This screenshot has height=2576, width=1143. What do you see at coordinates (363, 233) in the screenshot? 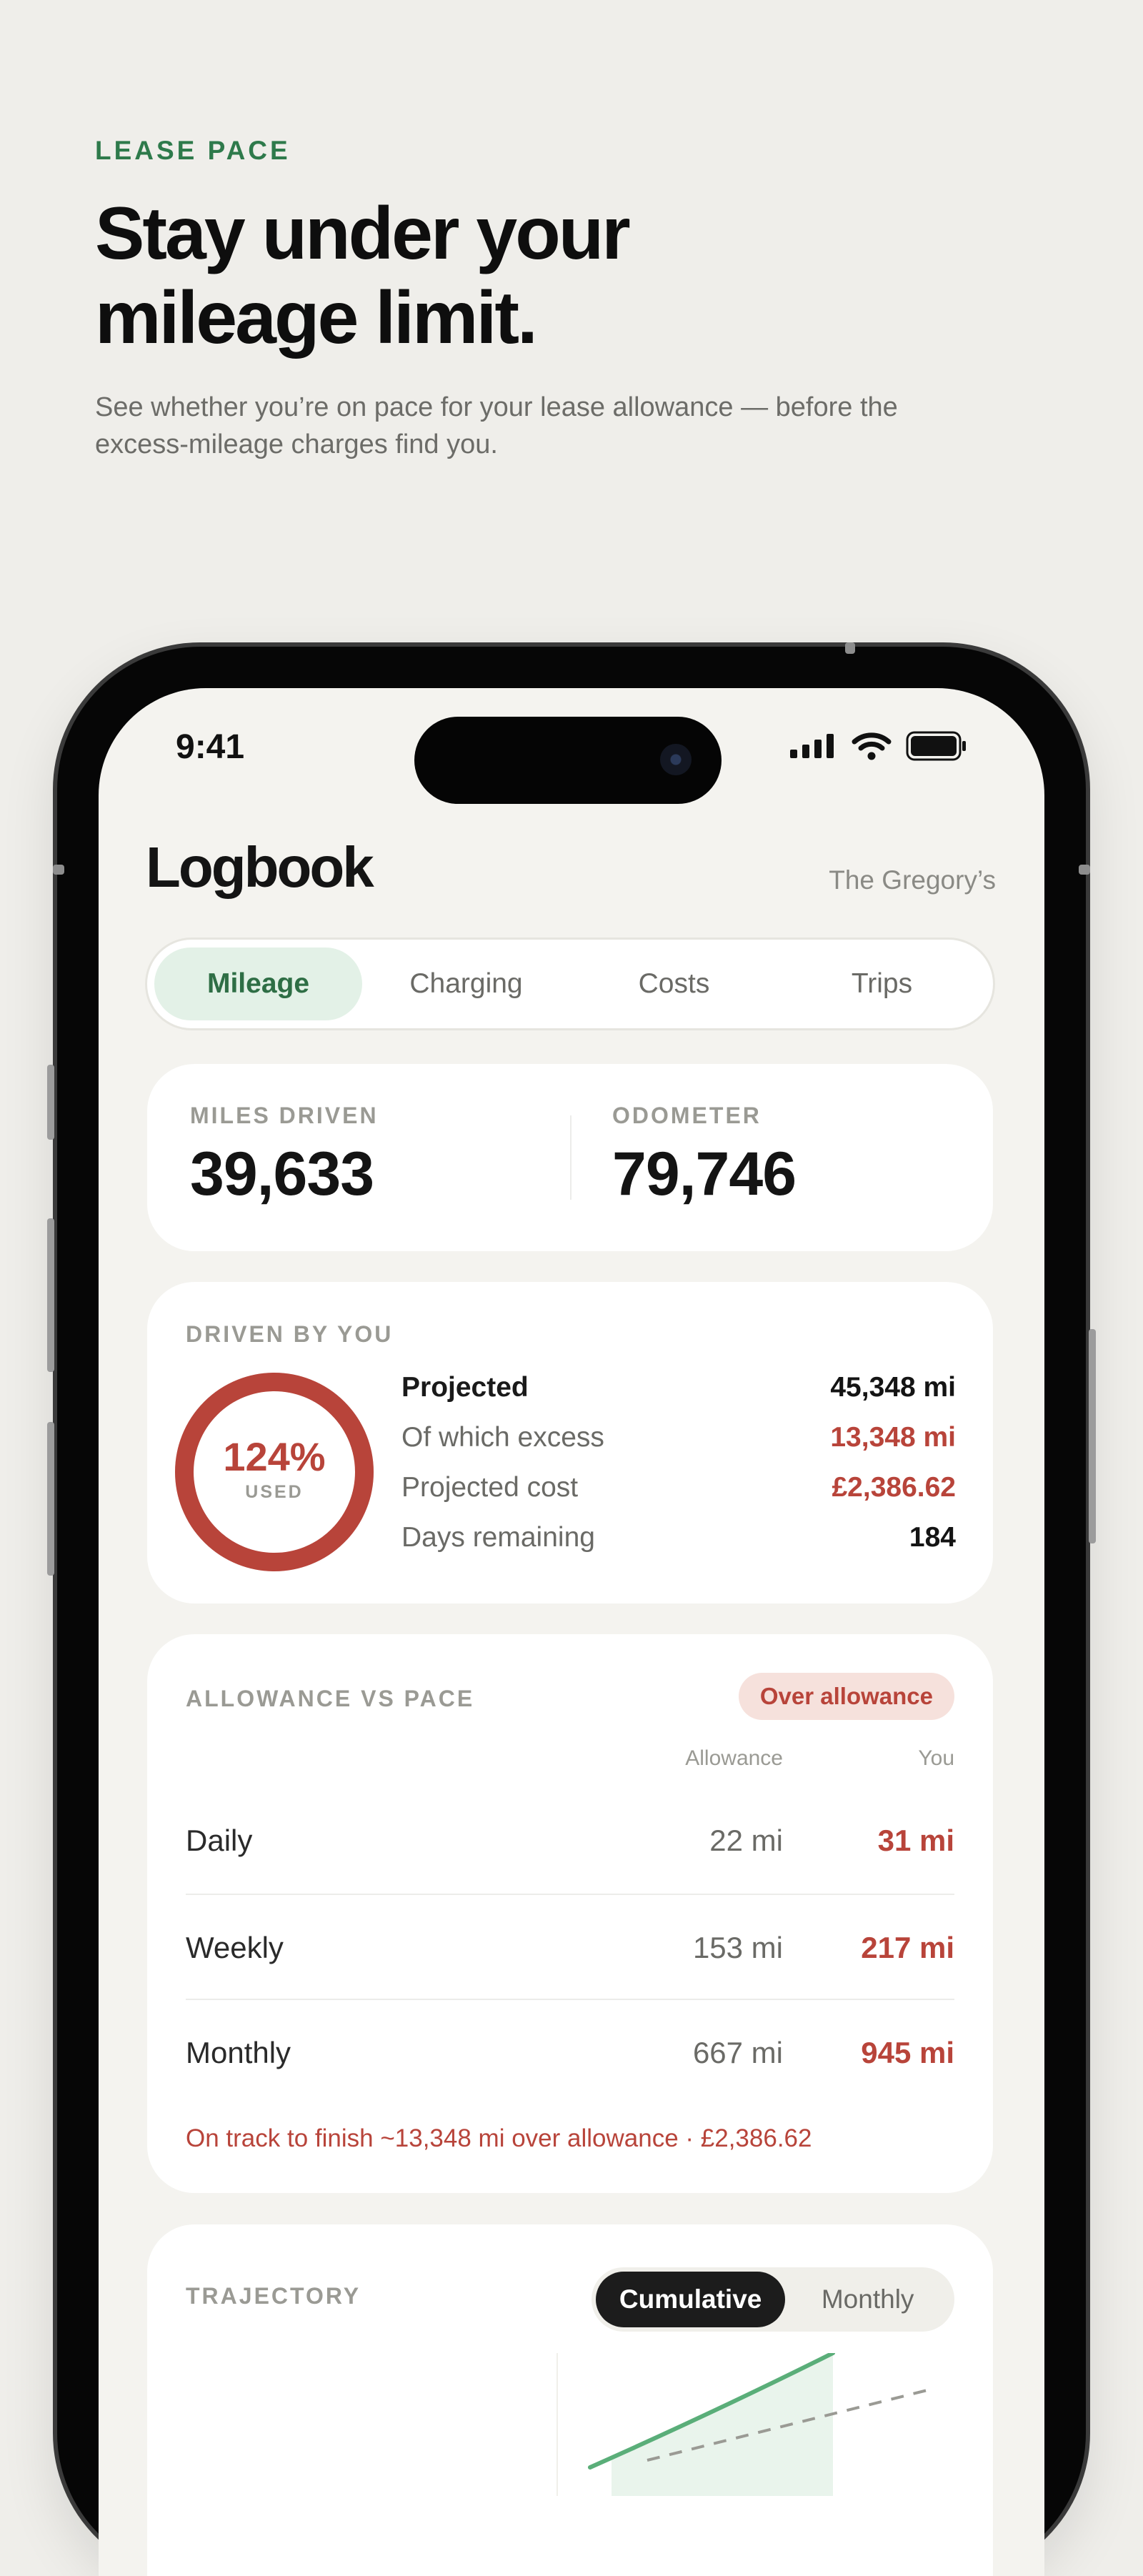
I see `headline-line-1: Stay under your` at bounding box center [363, 233].